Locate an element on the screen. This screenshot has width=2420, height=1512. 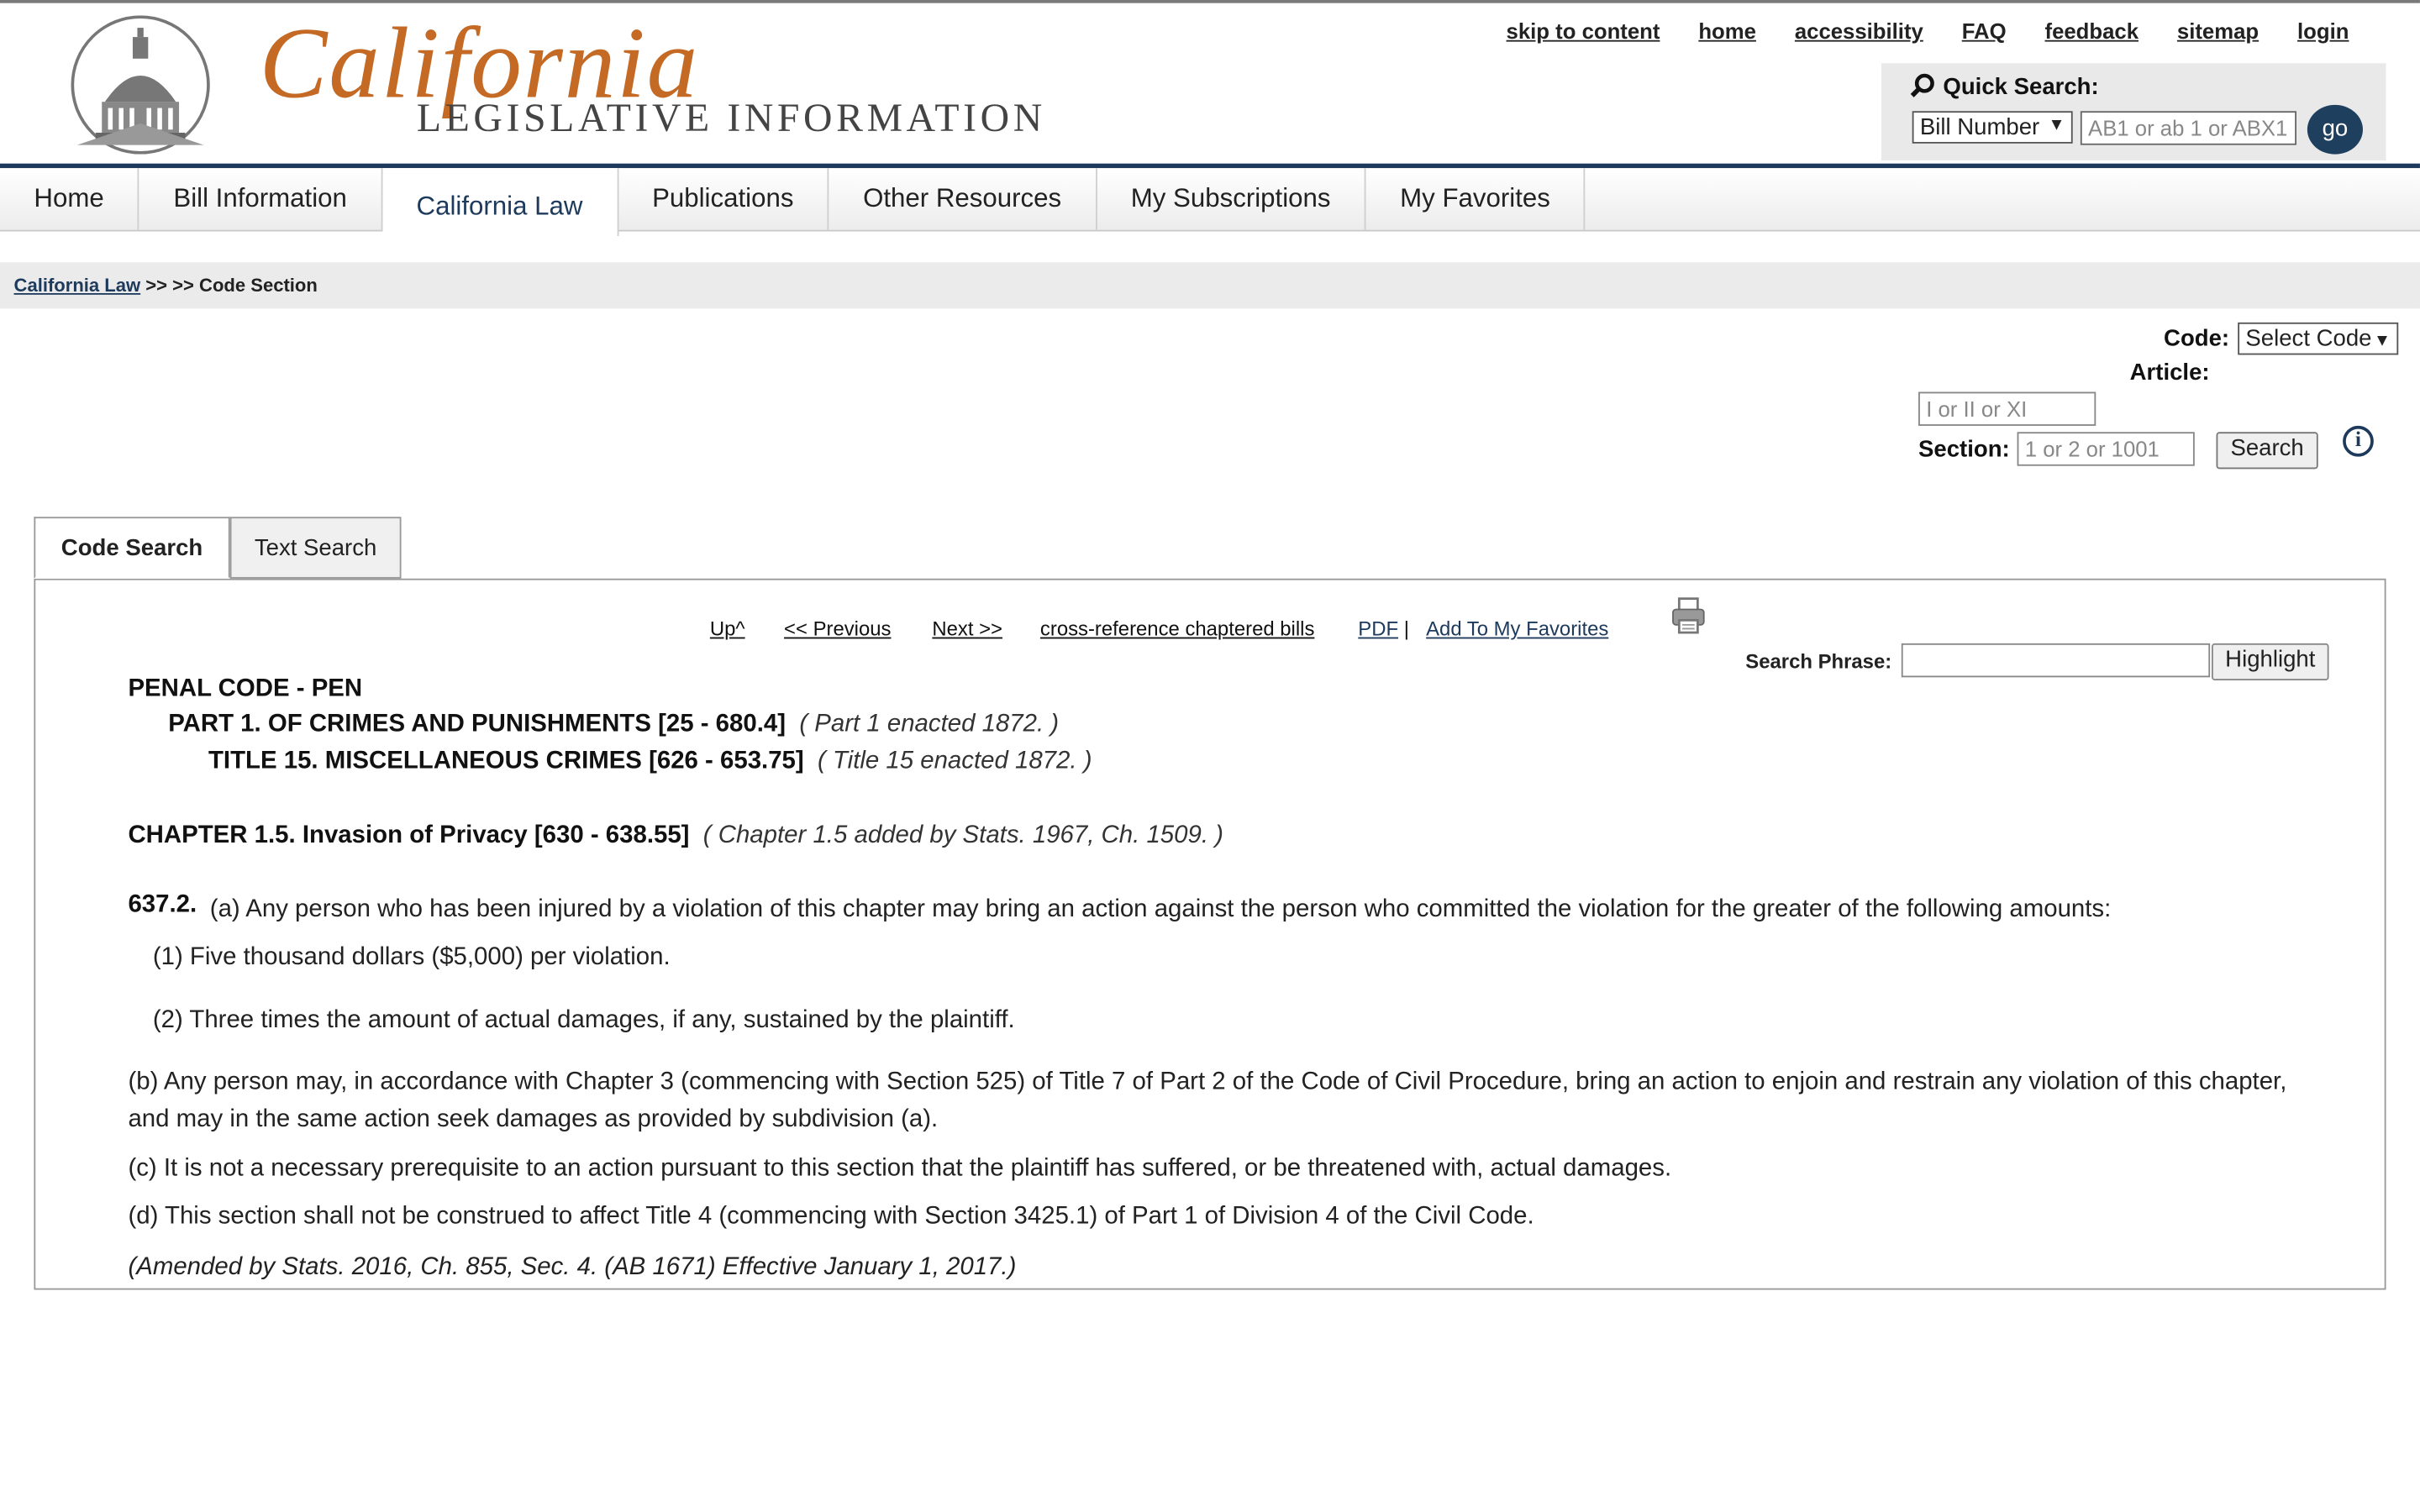
pdf-link: PDF is located at coordinates (1378, 629).